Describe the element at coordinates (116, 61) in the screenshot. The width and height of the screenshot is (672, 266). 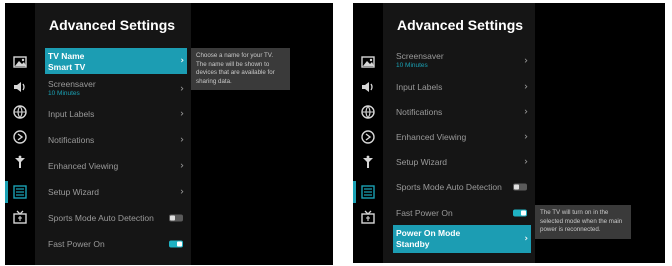
I see `menu-item-tv-name: TV Name Smart TV ›` at that location.